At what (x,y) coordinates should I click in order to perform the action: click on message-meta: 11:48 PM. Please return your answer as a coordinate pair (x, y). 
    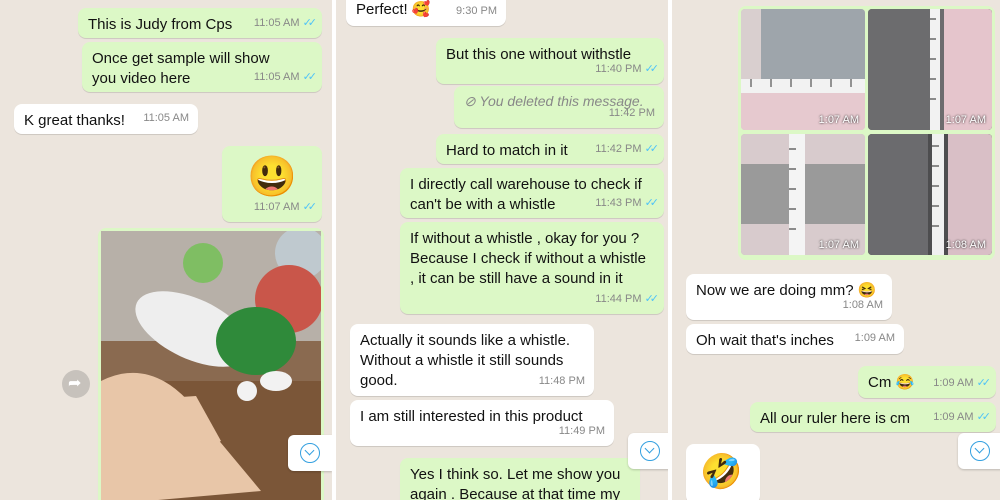
    Looking at the image, I should click on (562, 381).